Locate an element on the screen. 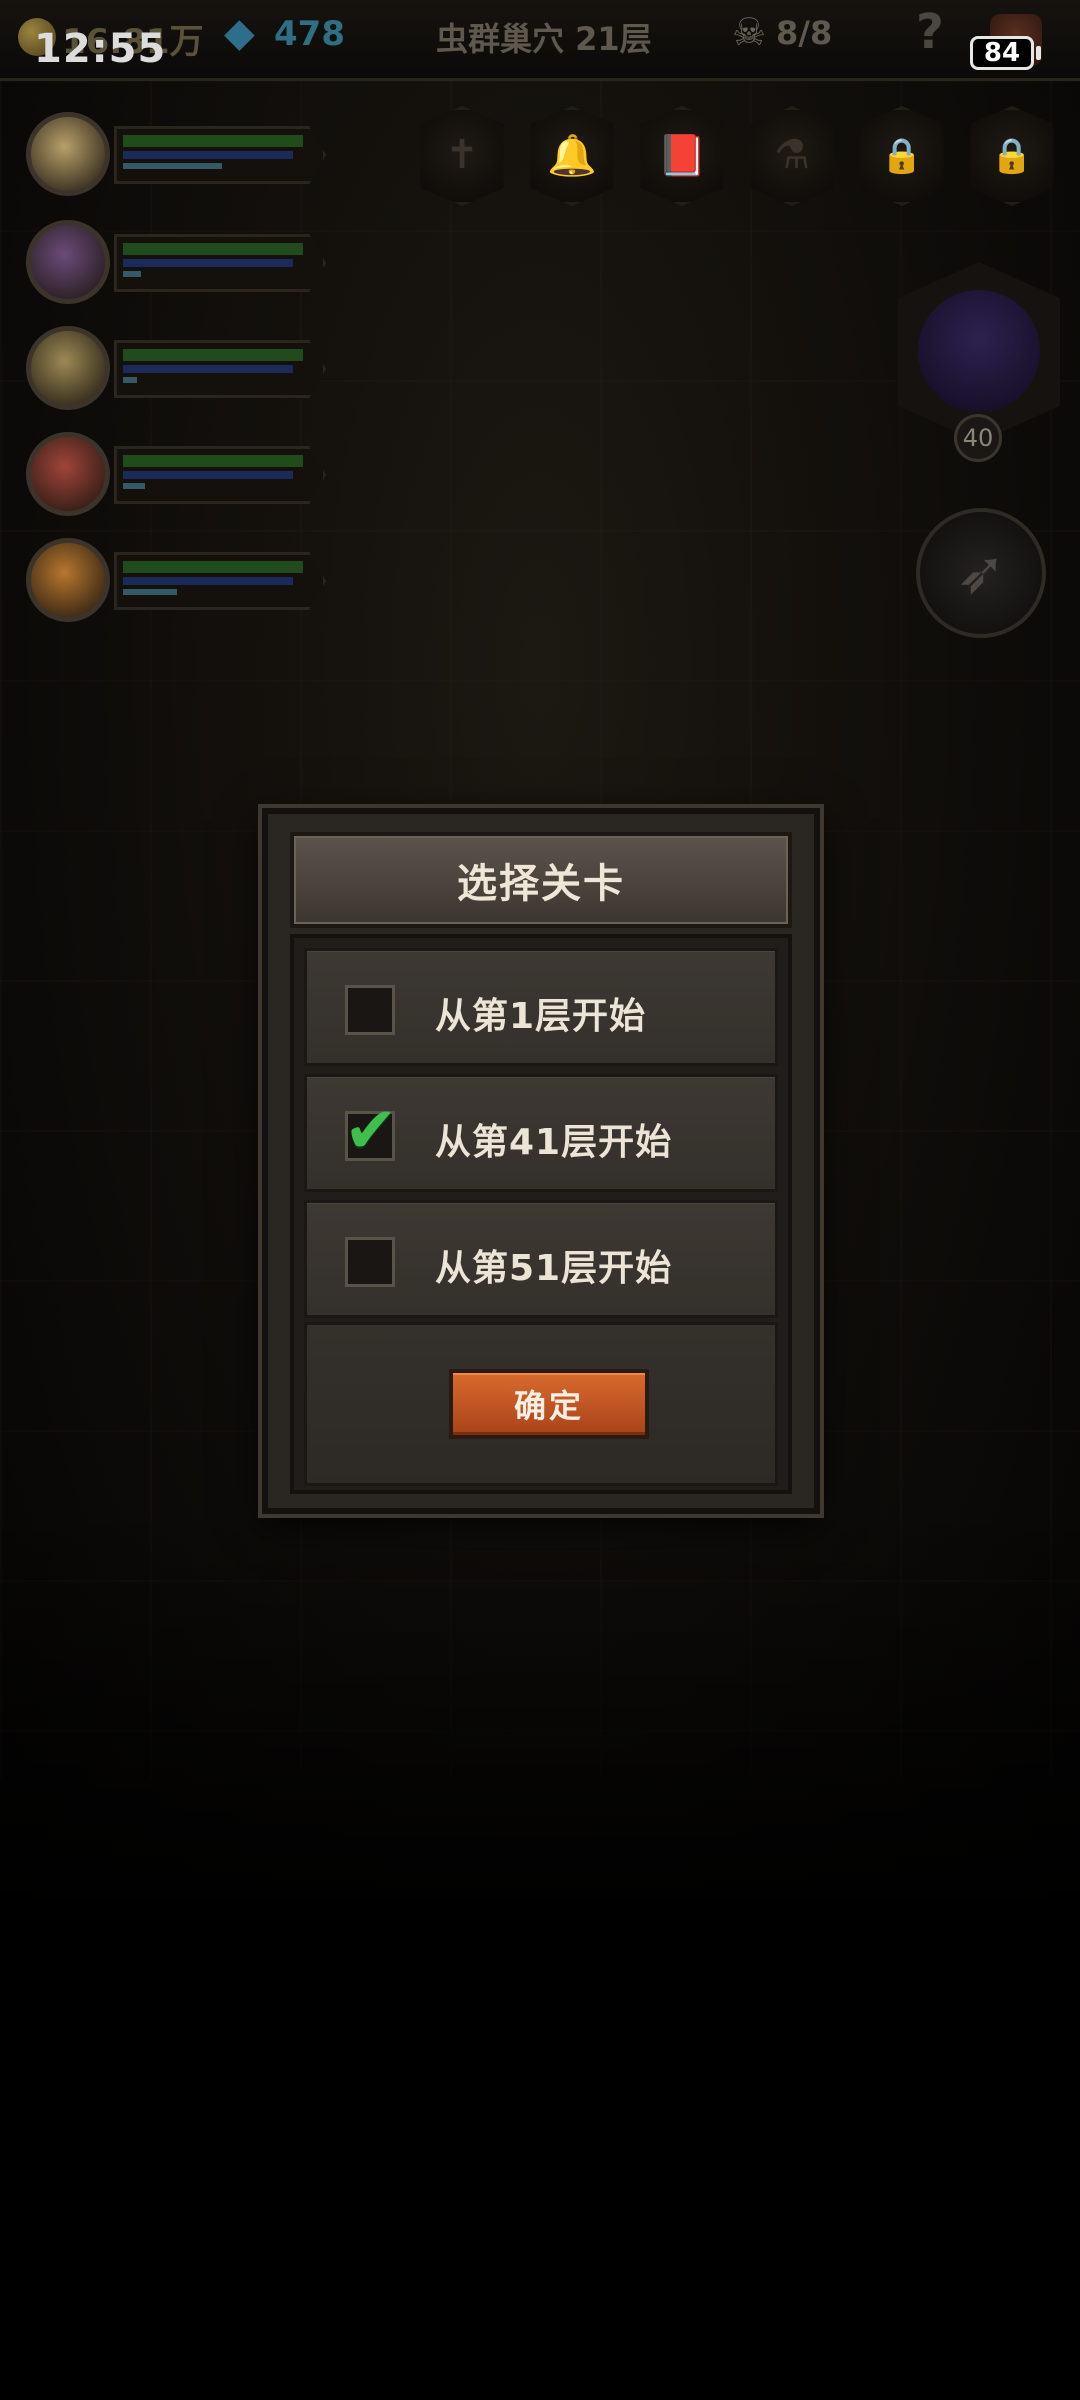  option-floor-41: ✔ 从第41层开始 is located at coordinates (541, 1133).